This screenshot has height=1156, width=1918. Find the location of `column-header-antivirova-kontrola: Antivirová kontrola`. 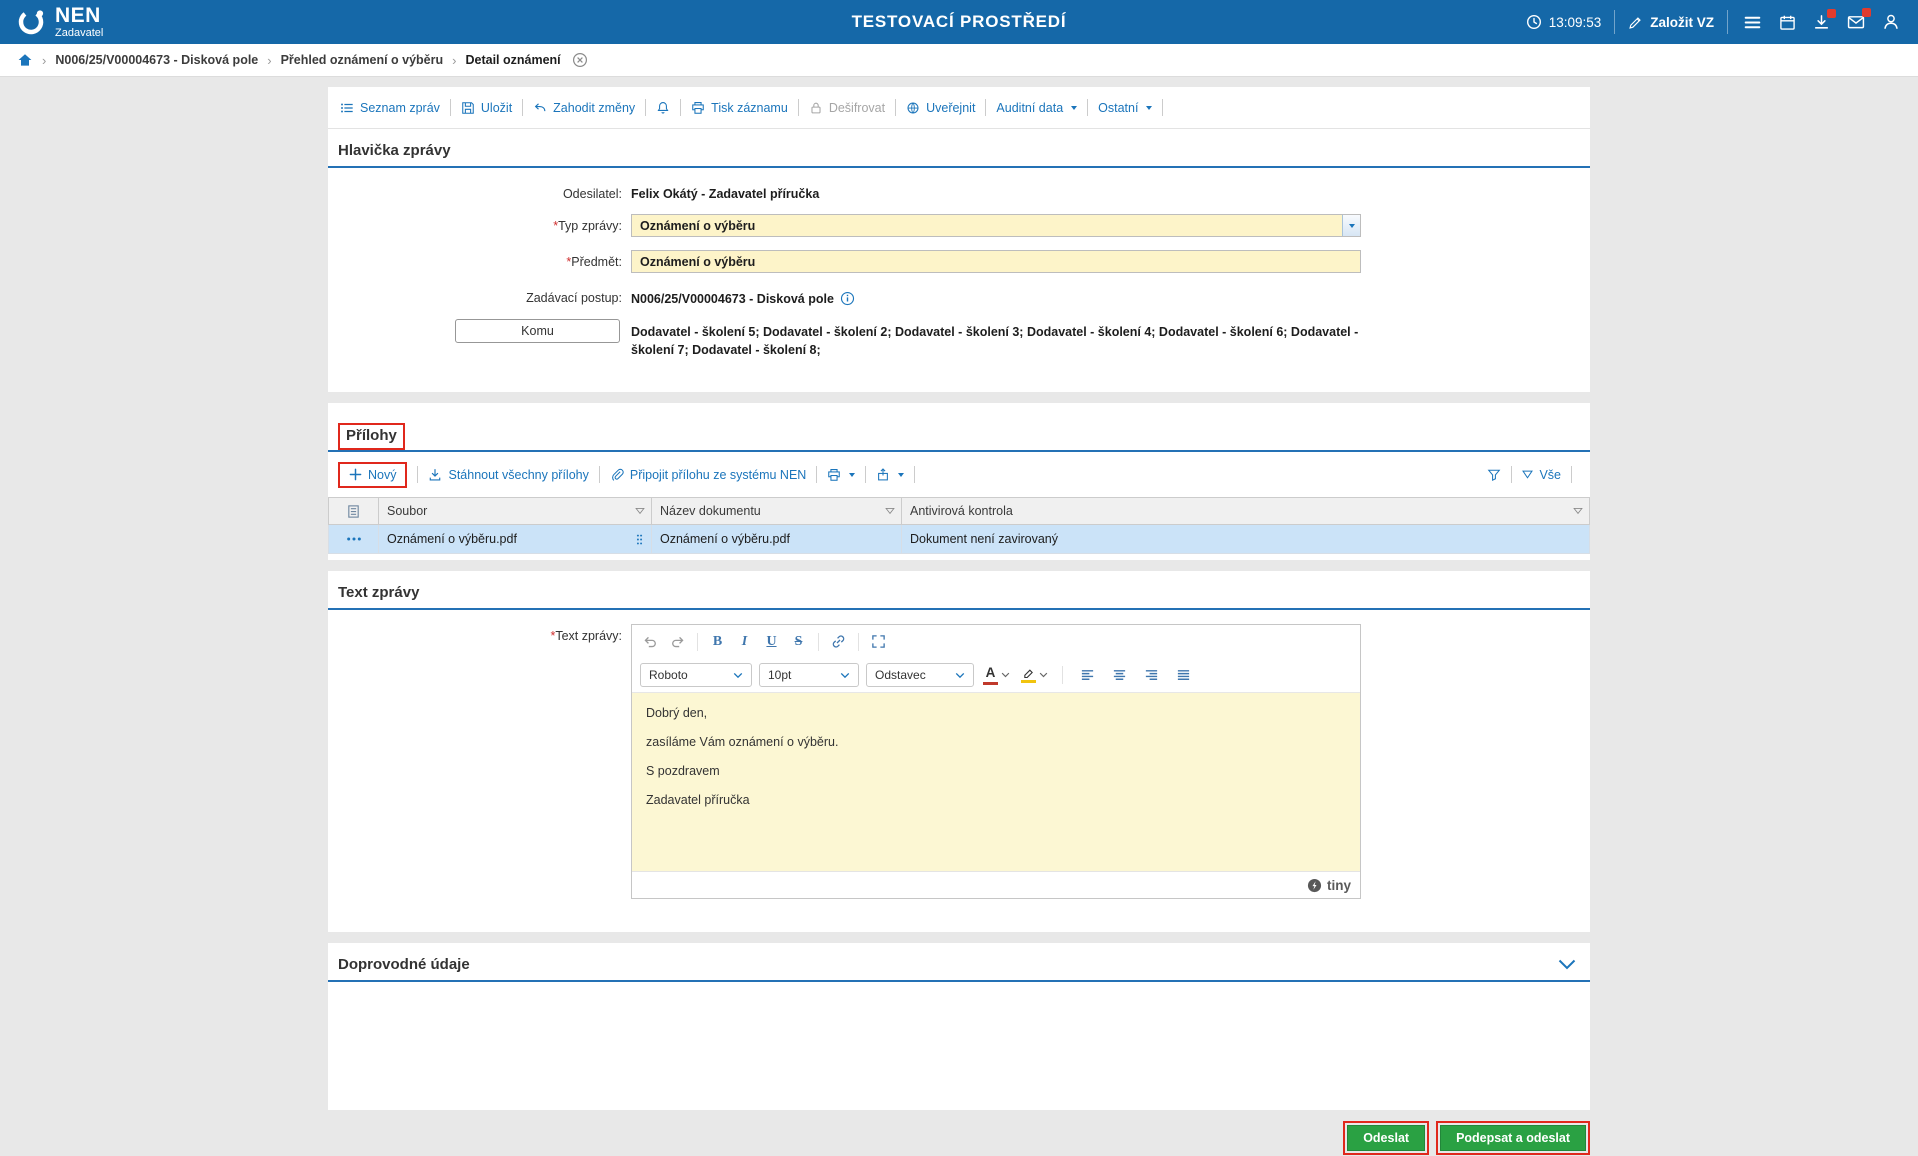

column-header-antivirova-kontrola: Antivirová kontrola is located at coordinates (1245, 511).